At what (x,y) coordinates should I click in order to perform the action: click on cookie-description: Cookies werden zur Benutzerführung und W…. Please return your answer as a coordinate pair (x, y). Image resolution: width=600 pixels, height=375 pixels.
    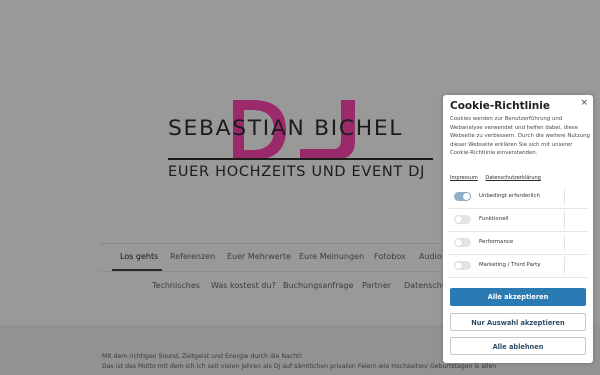
    Looking at the image, I should click on (520, 136).